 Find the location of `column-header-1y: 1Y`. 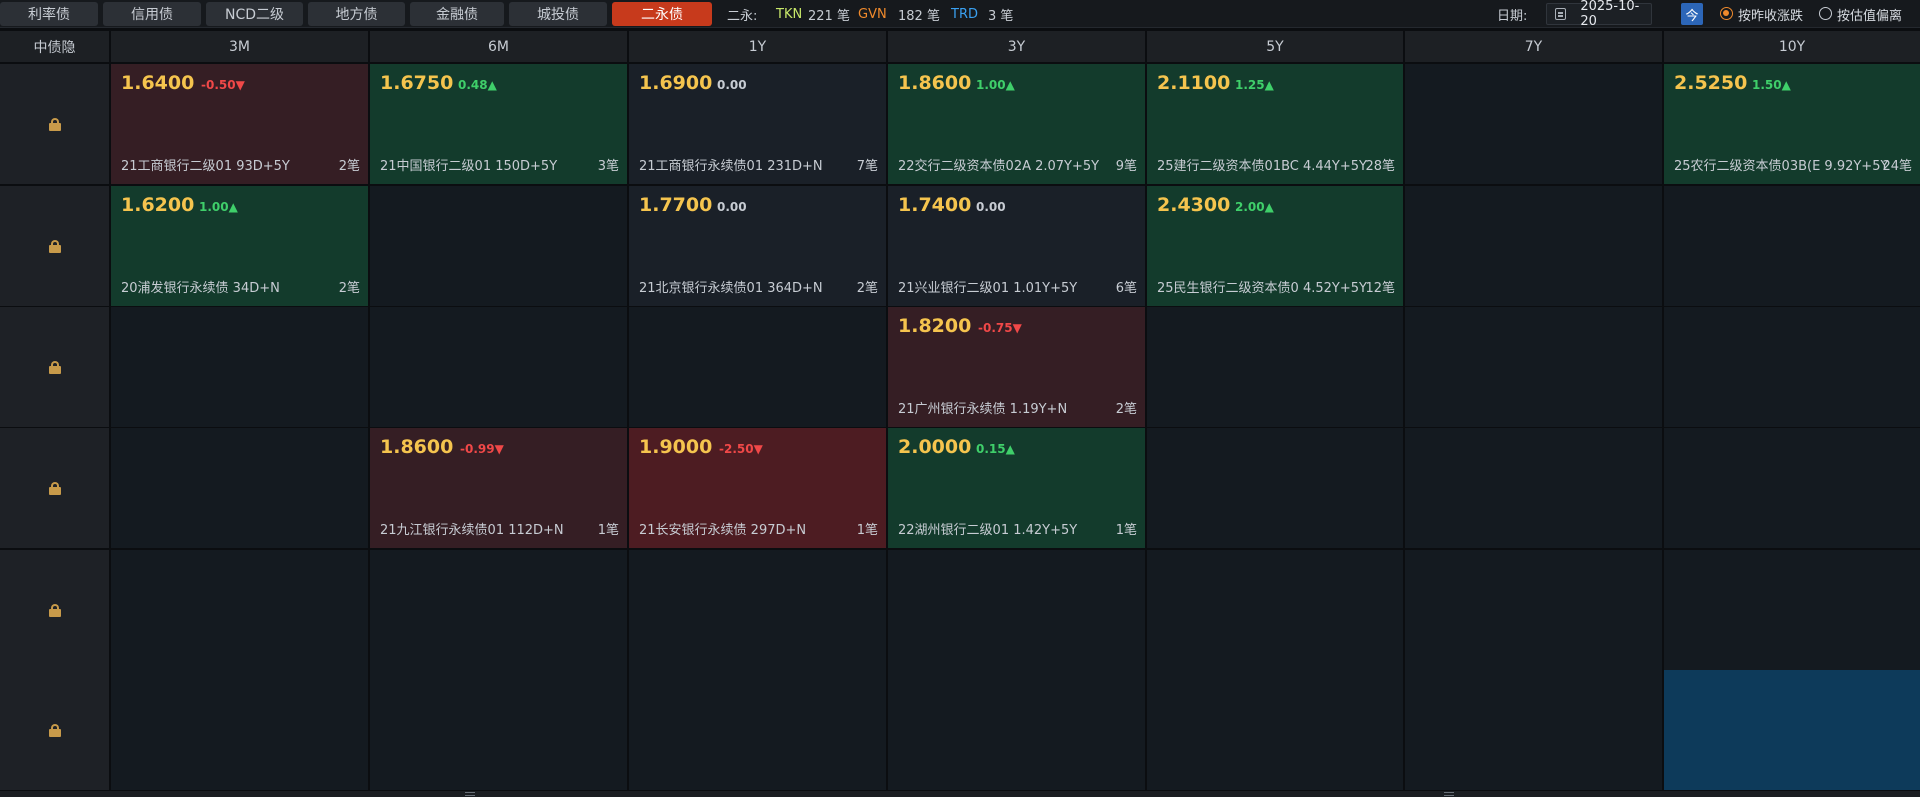

column-header-1y: 1Y is located at coordinates (757, 46).